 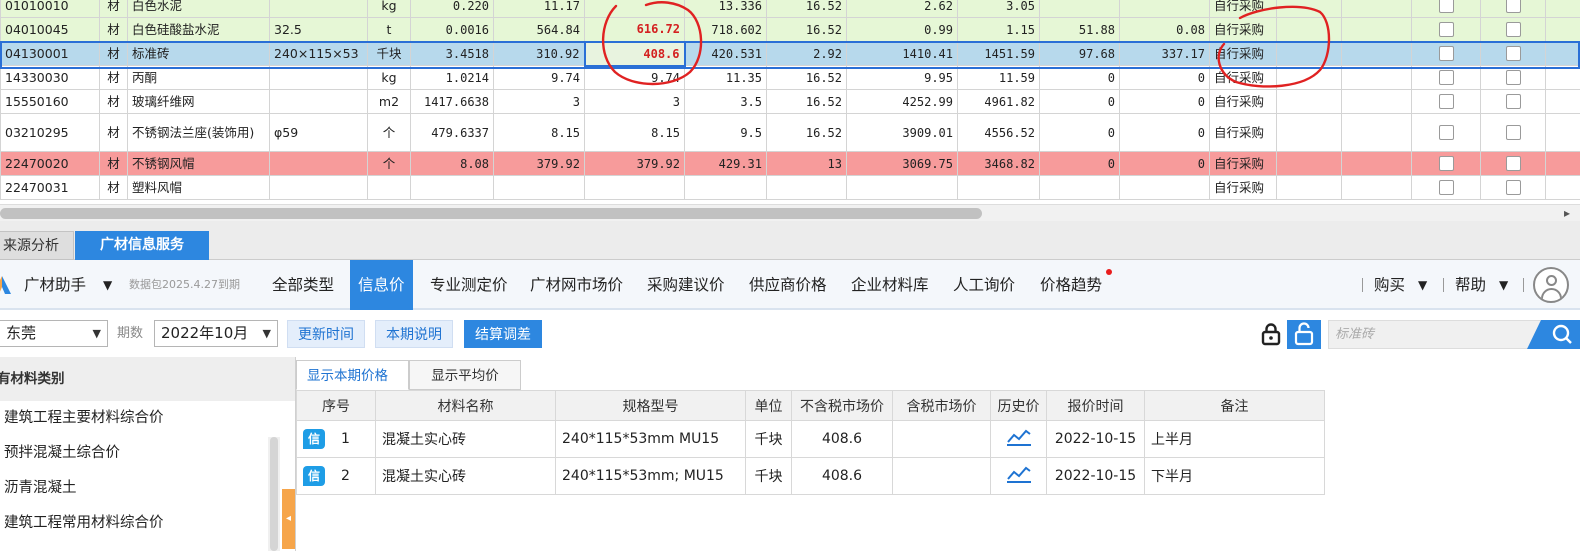 What do you see at coordinates (842, 439) in the screenshot?
I see `price-ex-tax-cell: 408.6` at bounding box center [842, 439].